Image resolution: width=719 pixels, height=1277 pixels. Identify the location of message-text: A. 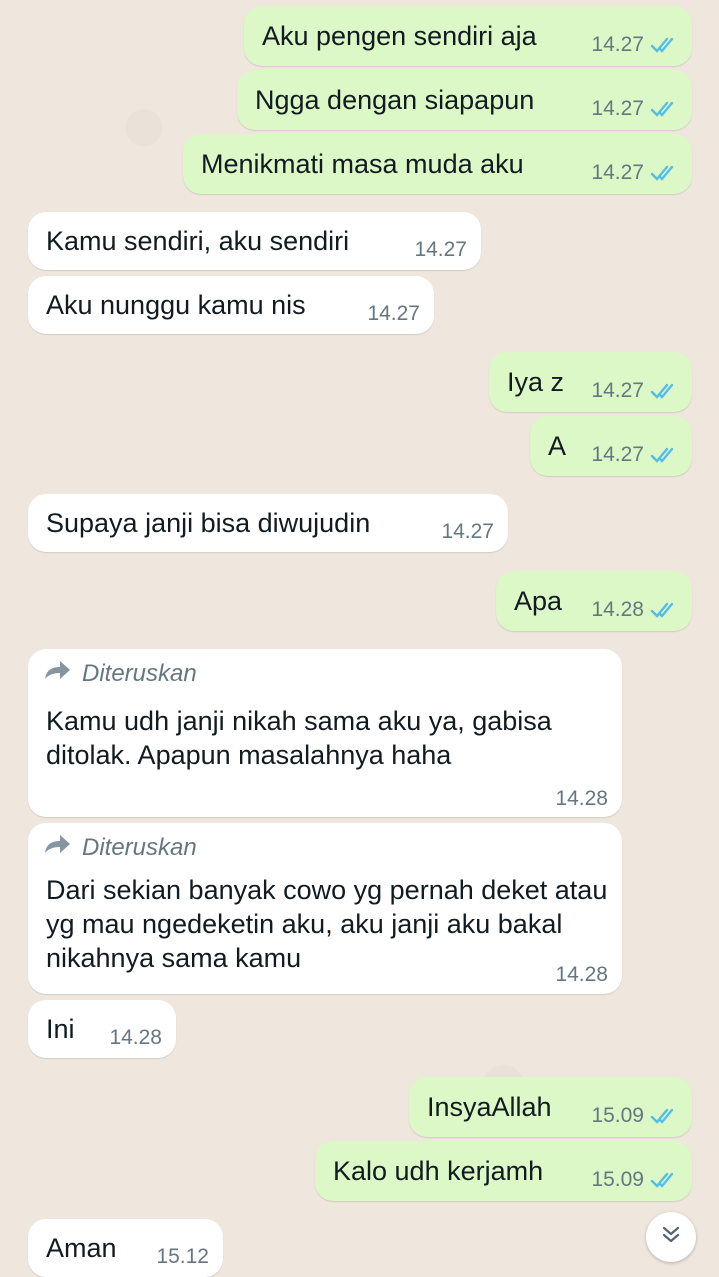
(557, 446).